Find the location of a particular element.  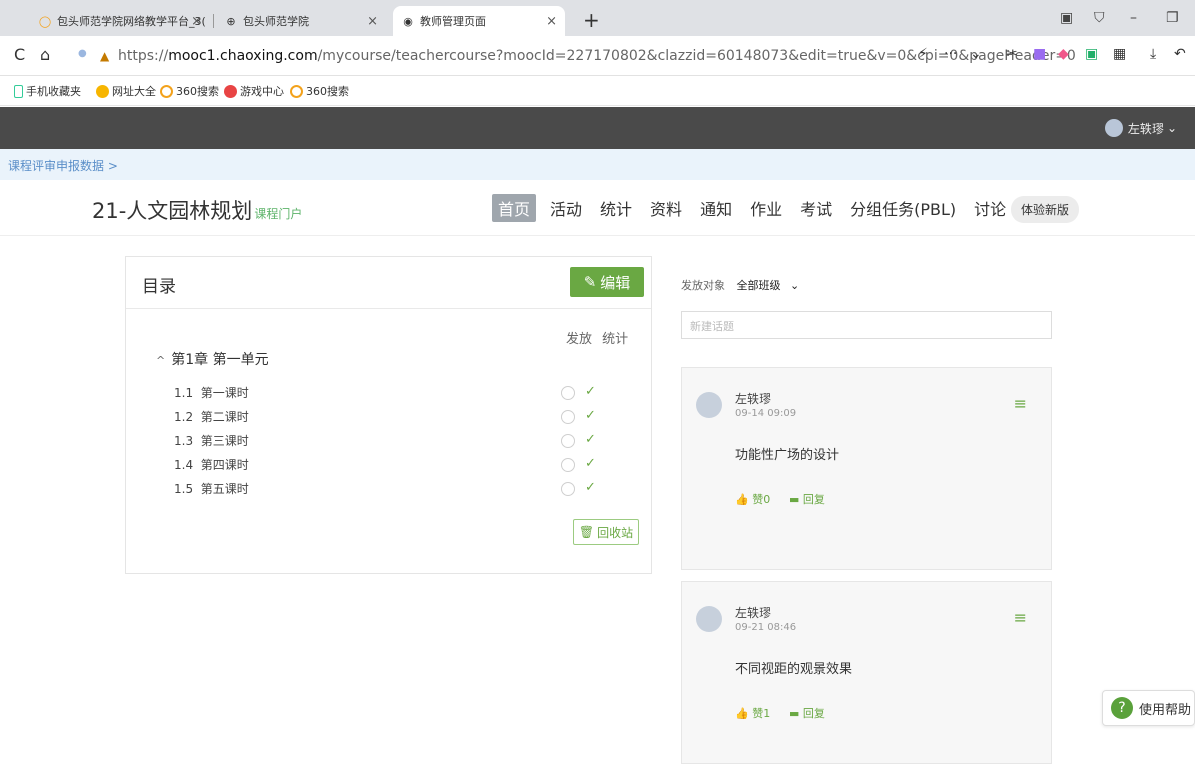

bookmark-label: 360搜索 is located at coordinates (197, 91).